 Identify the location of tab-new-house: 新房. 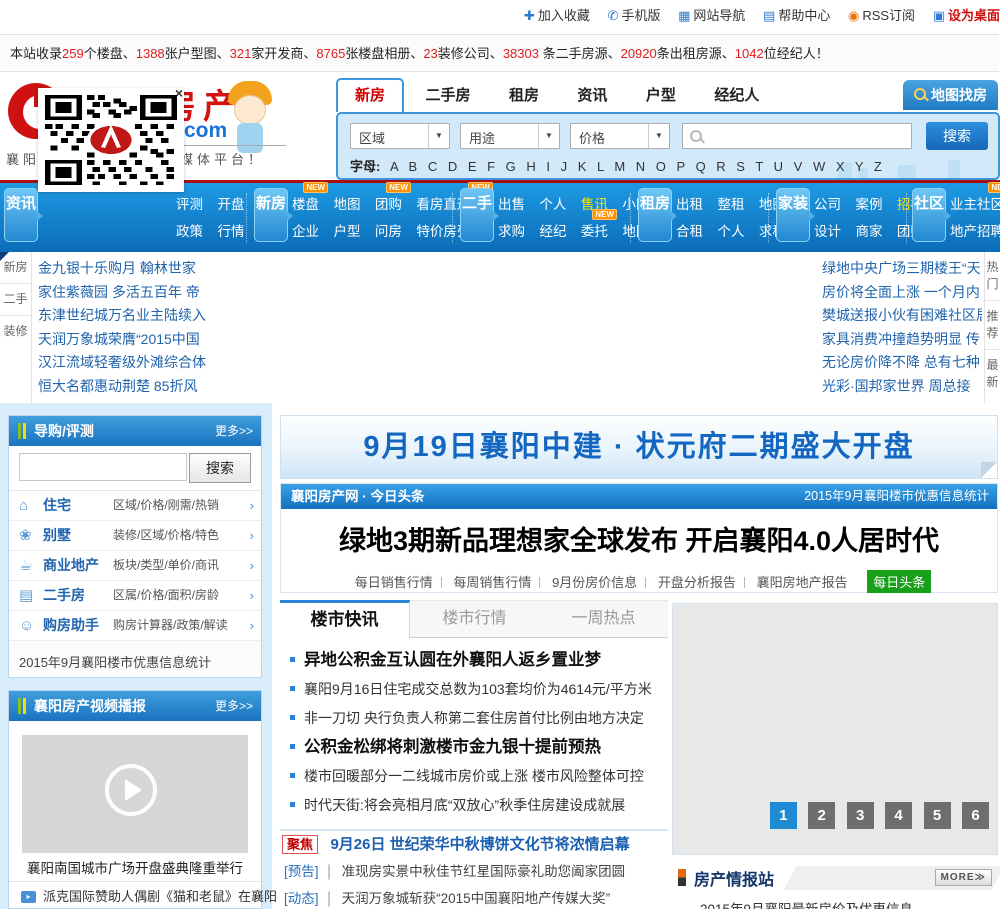
(370, 95).